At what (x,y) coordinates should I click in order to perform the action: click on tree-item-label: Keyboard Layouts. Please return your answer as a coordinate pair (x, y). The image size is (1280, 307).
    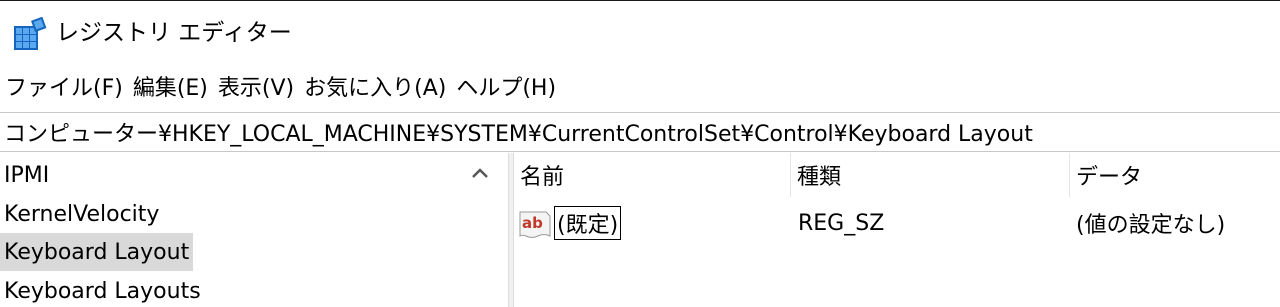
    Looking at the image, I should click on (102, 291).